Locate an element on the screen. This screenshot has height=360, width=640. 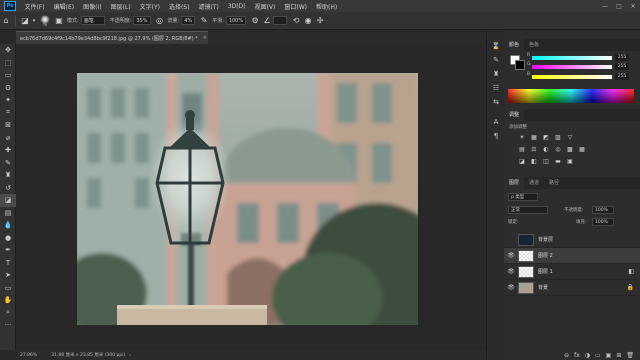
marquee-tool-icon: ▭ is located at coordinates (8, 75).